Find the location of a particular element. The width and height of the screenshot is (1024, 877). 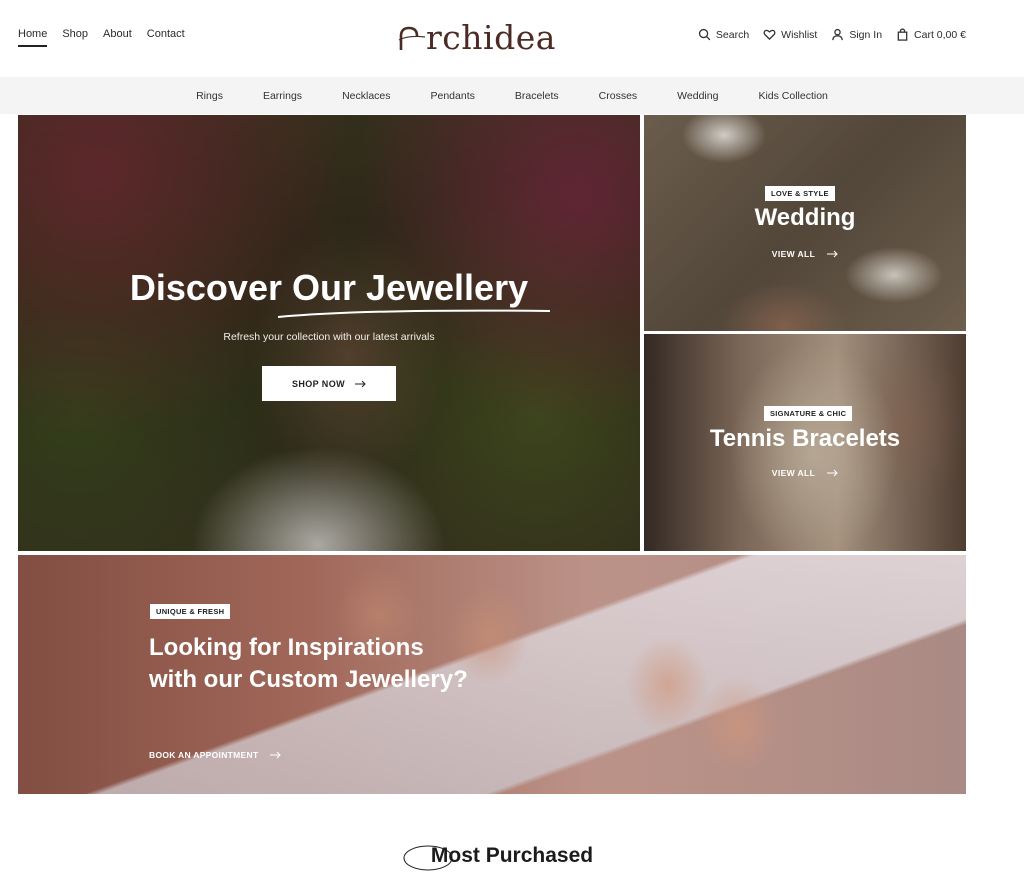

category-necklaces: Necklaces is located at coordinates (366, 96).